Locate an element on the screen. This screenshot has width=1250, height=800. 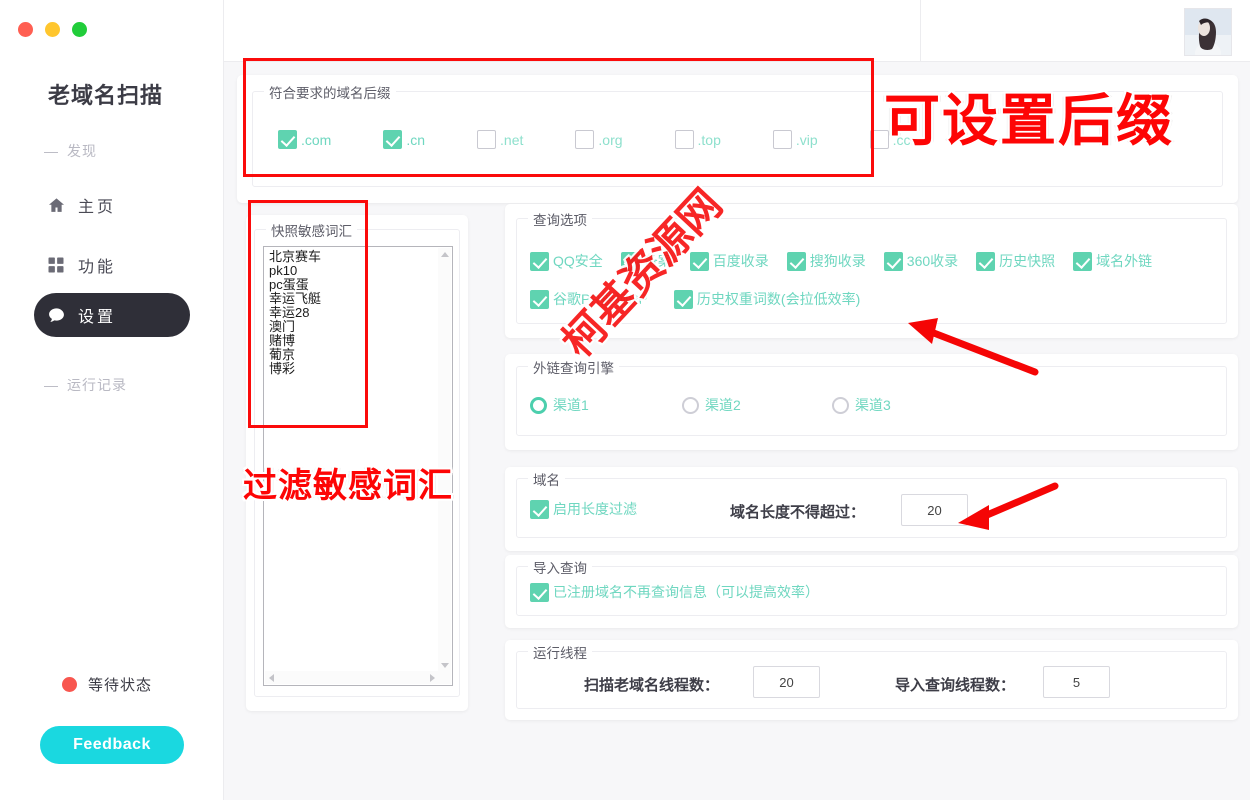
checkbox-history-snapshot: 历史快照 is located at coordinates (1015, 261).